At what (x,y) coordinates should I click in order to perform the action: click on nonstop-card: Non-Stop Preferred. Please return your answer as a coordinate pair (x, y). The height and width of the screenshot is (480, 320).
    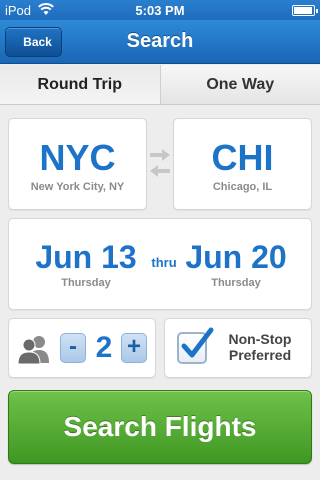
    Looking at the image, I should click on (238, 348).